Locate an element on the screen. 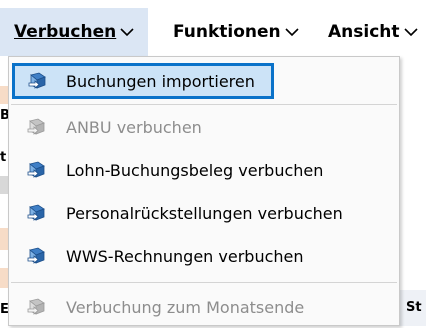 This screenshot has height=328, width=426. menu-item-lohn-buchungsbeleg-verbuchen: Lohn-Buchungsbeleg verbuchen is located at coordinates (204, 170).